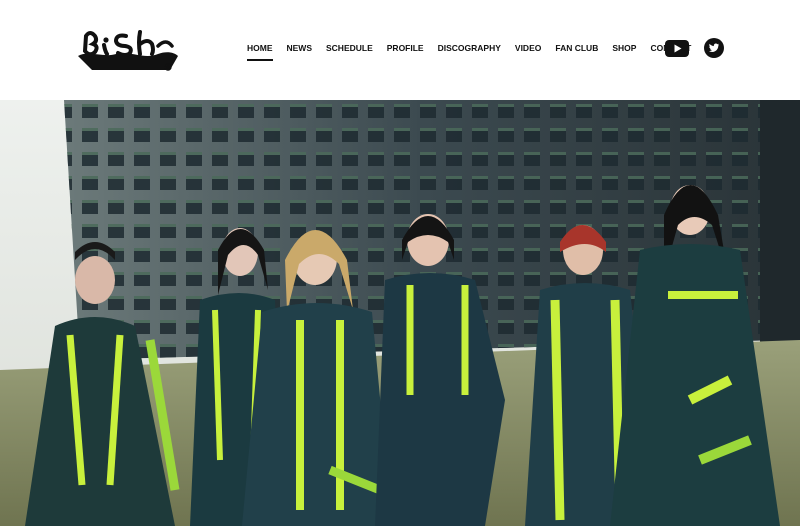 The height and width of the screenshot is (526, 800). Describe the element at coordinates (300, 51) in the screenshot. I see `nav-news: NEWS` at that location.